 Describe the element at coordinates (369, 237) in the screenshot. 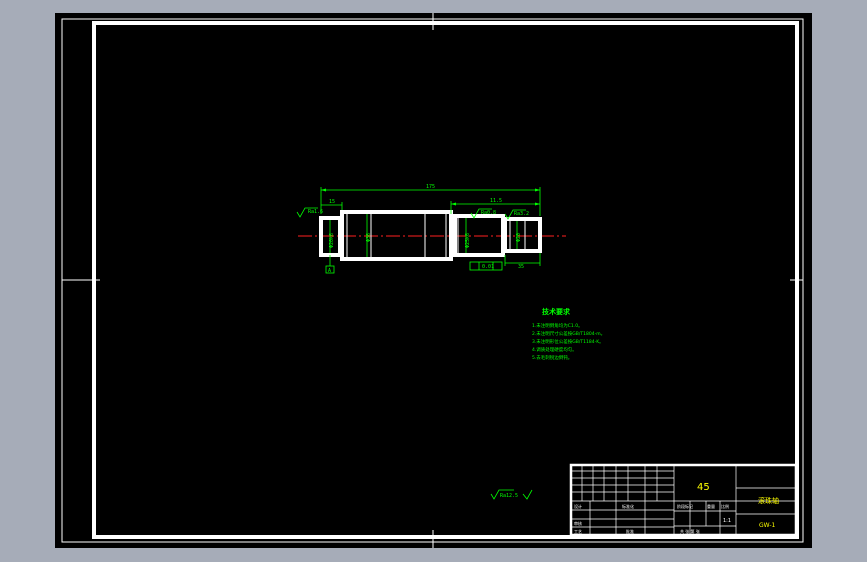

I see `dim-main-dia: Φ36` at that location.